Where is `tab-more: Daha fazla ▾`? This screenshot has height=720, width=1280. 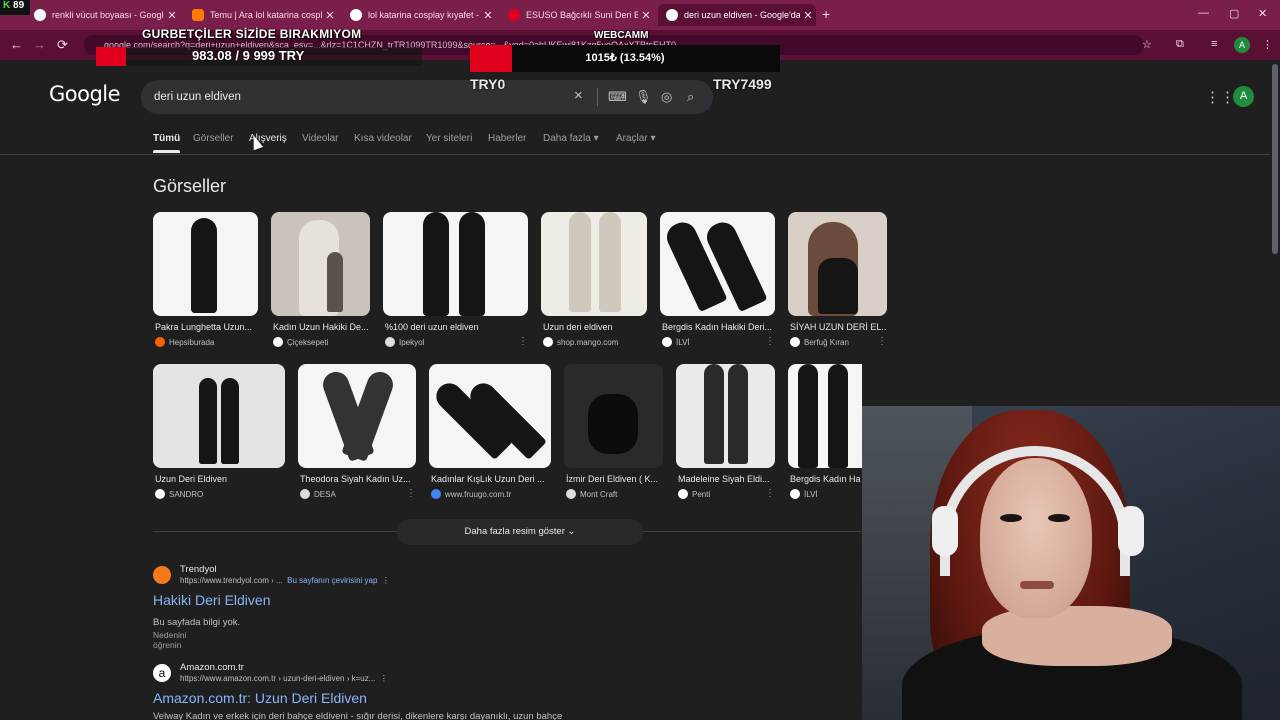
tab-more: Daha fazla ▾ is located at coordinates (571, 138).